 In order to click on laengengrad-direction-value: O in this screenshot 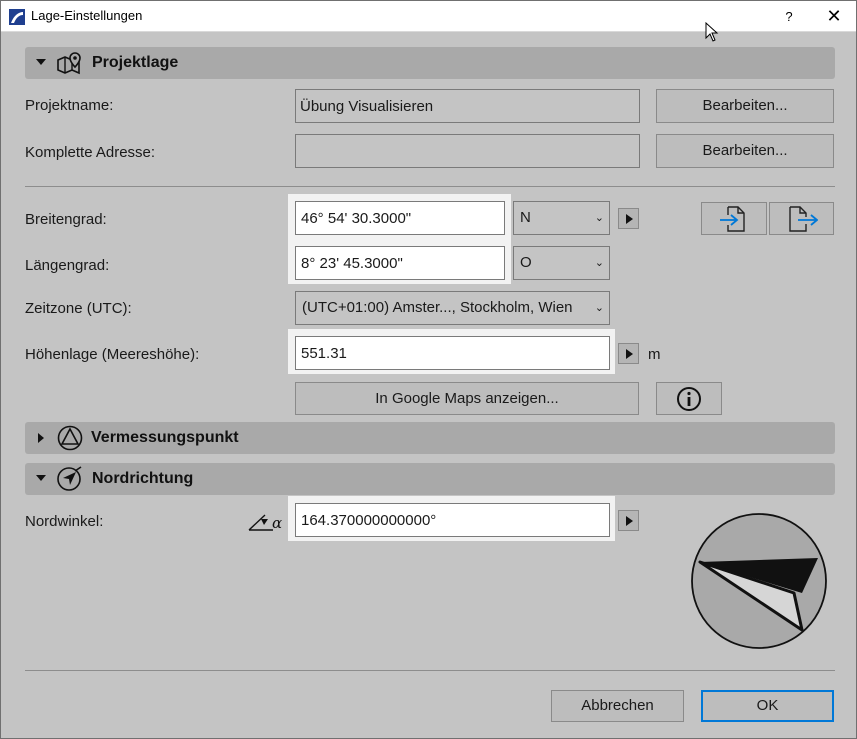, I will do `click(526, 262)`.